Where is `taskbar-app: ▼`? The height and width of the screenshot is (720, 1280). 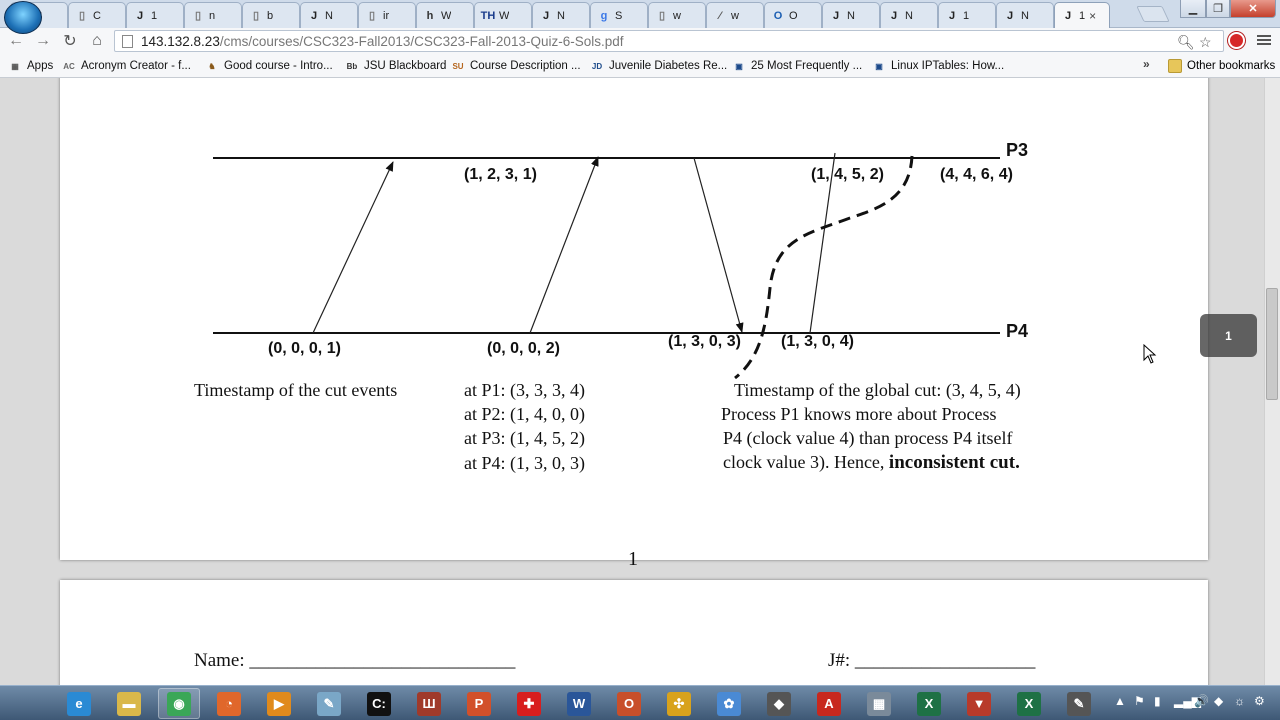 taskbar-app: ▼ is located at coordinates (979, 703).